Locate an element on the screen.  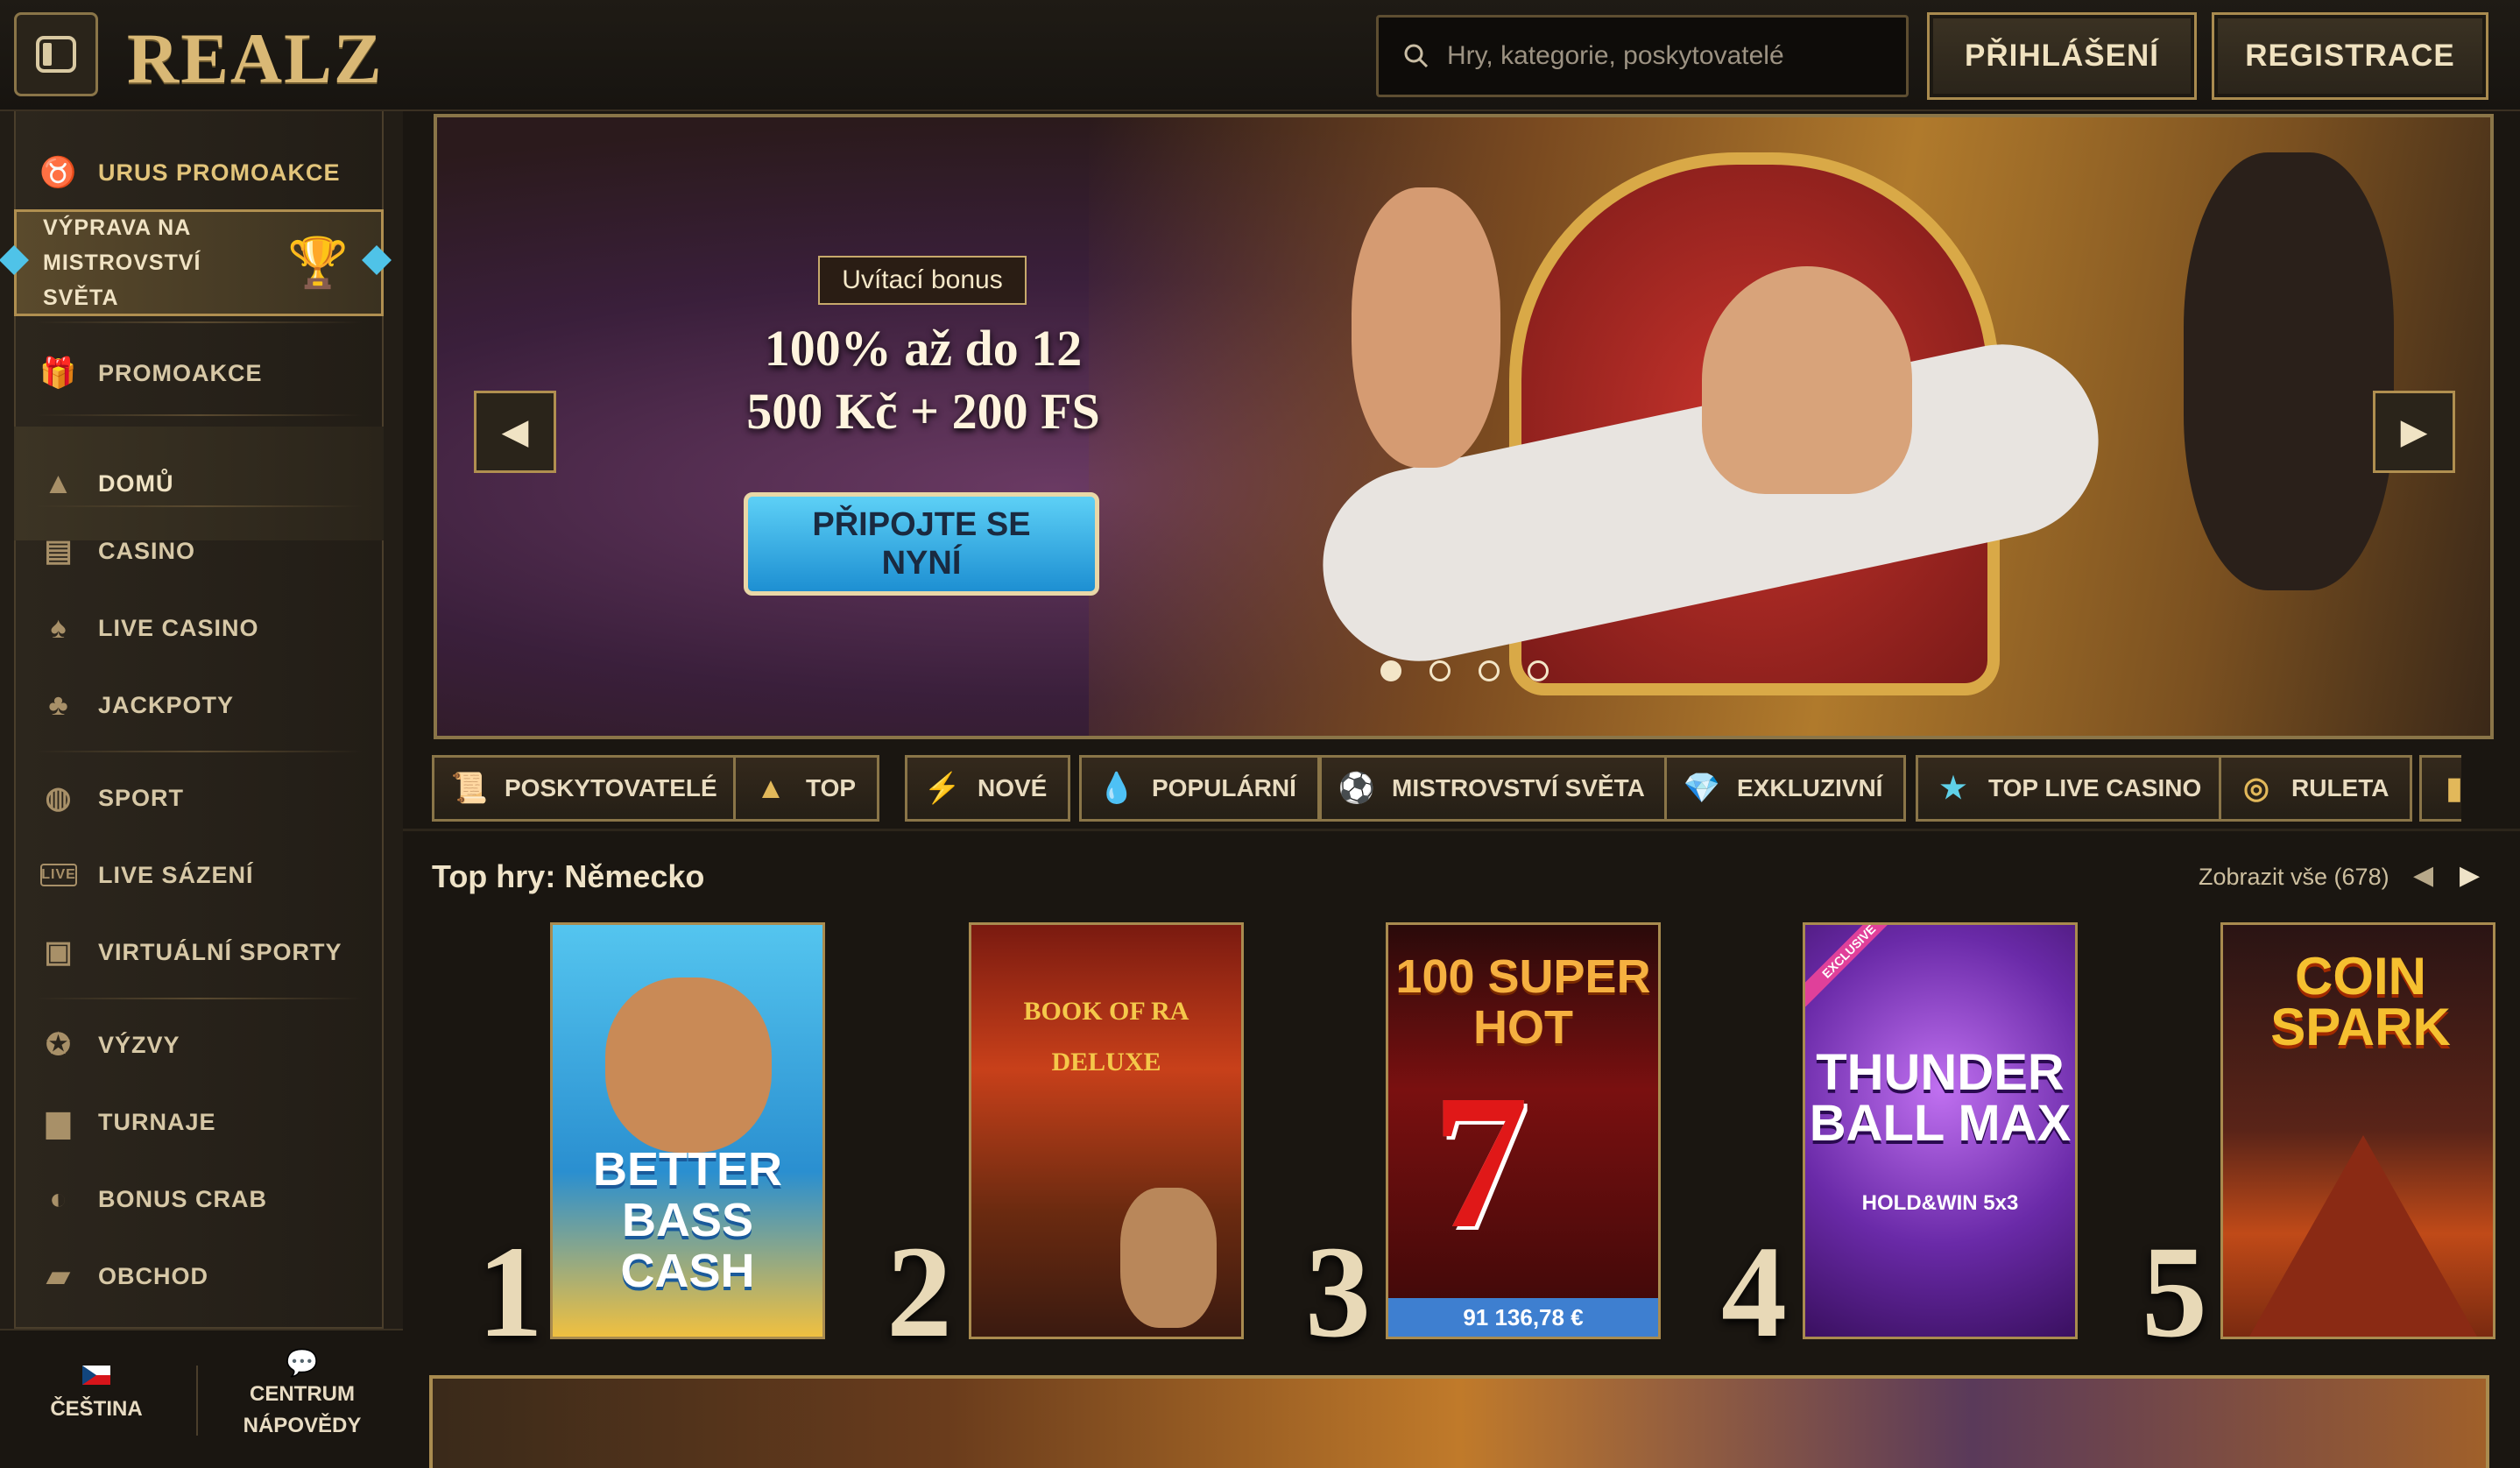
section-divider is located at coordinates (1461, 830).